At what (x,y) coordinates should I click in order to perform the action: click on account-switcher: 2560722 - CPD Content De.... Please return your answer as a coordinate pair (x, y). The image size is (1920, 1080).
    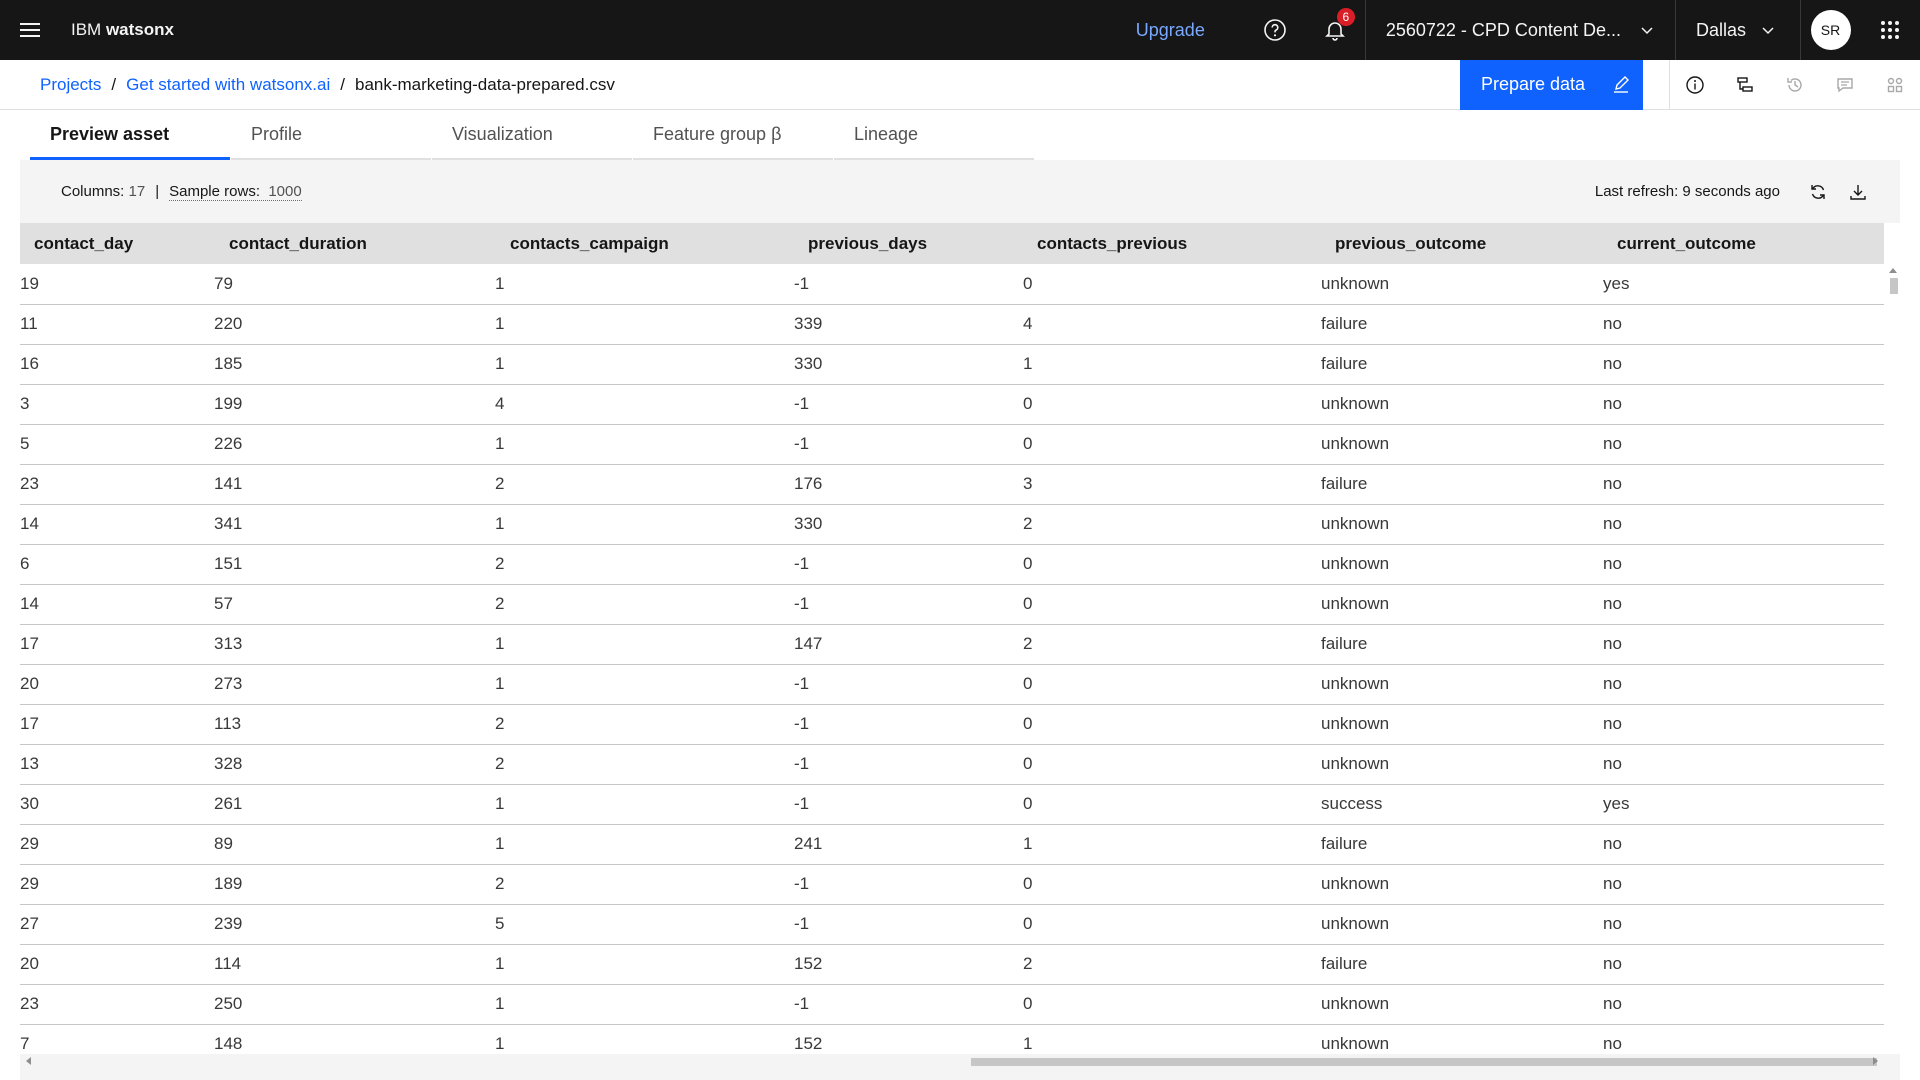
    Looking at the image, I should click on (1519, 30).